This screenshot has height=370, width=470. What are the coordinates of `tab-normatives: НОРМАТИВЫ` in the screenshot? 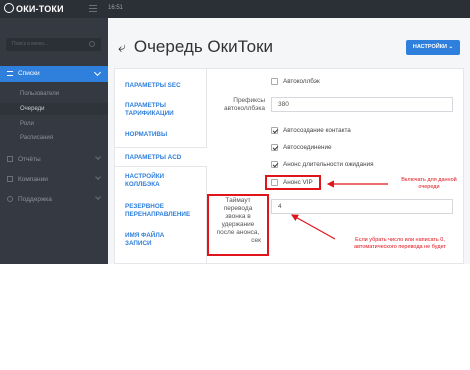 It's located at (146, 135).